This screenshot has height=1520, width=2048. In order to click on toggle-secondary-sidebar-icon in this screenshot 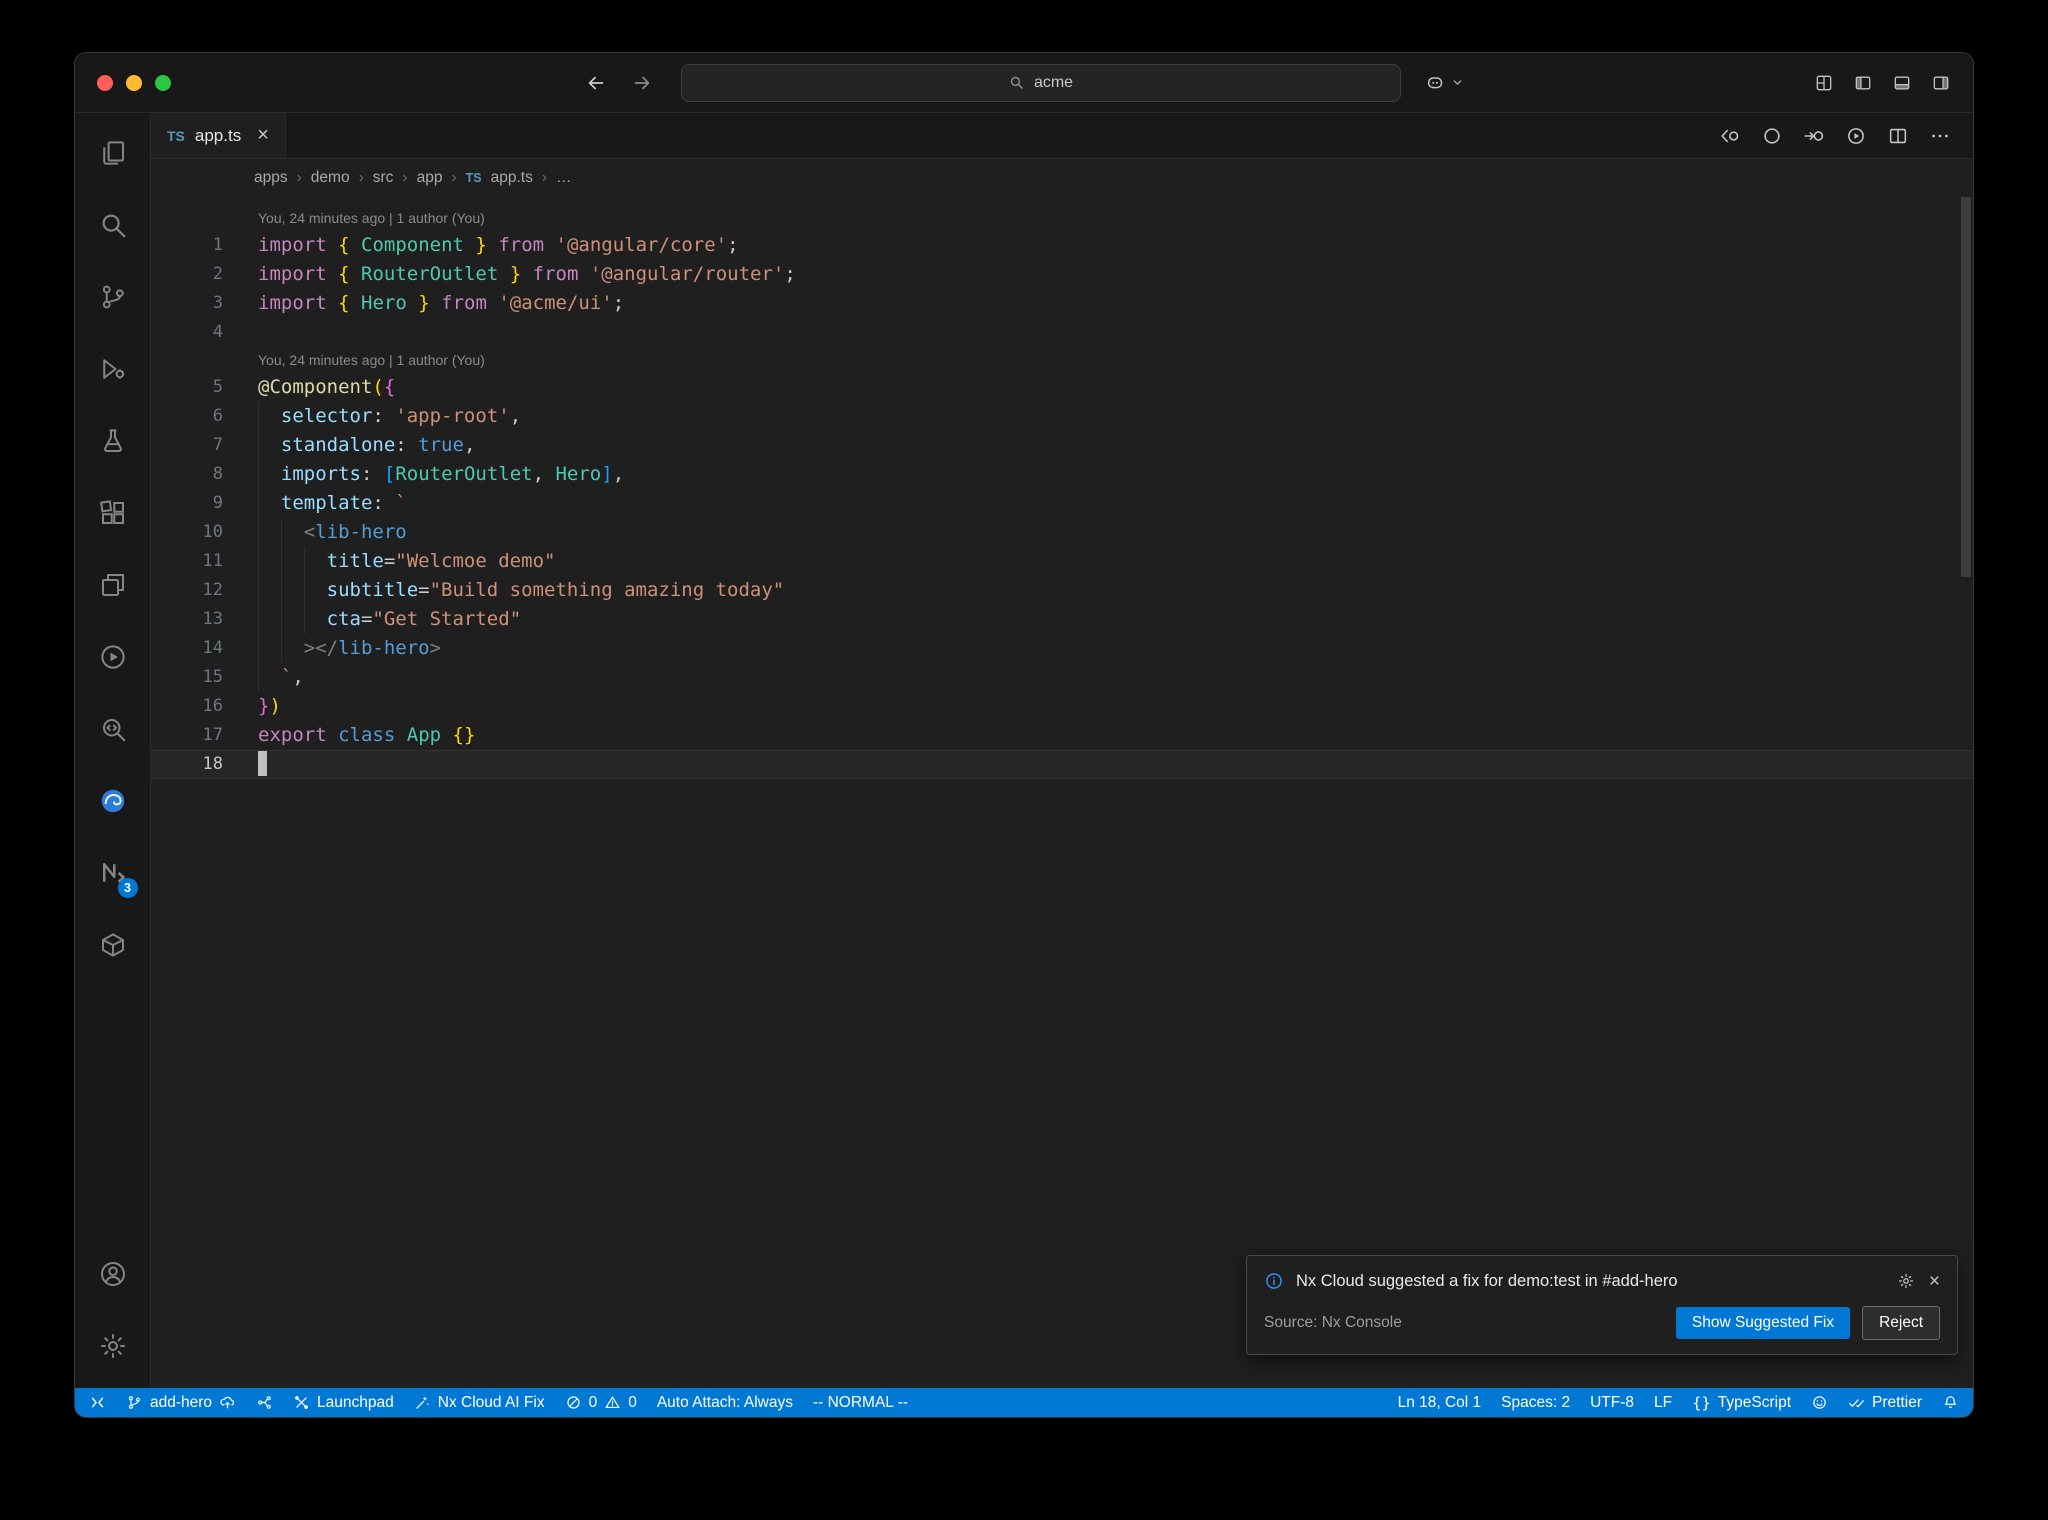, I will do `click(1941, 83)`.